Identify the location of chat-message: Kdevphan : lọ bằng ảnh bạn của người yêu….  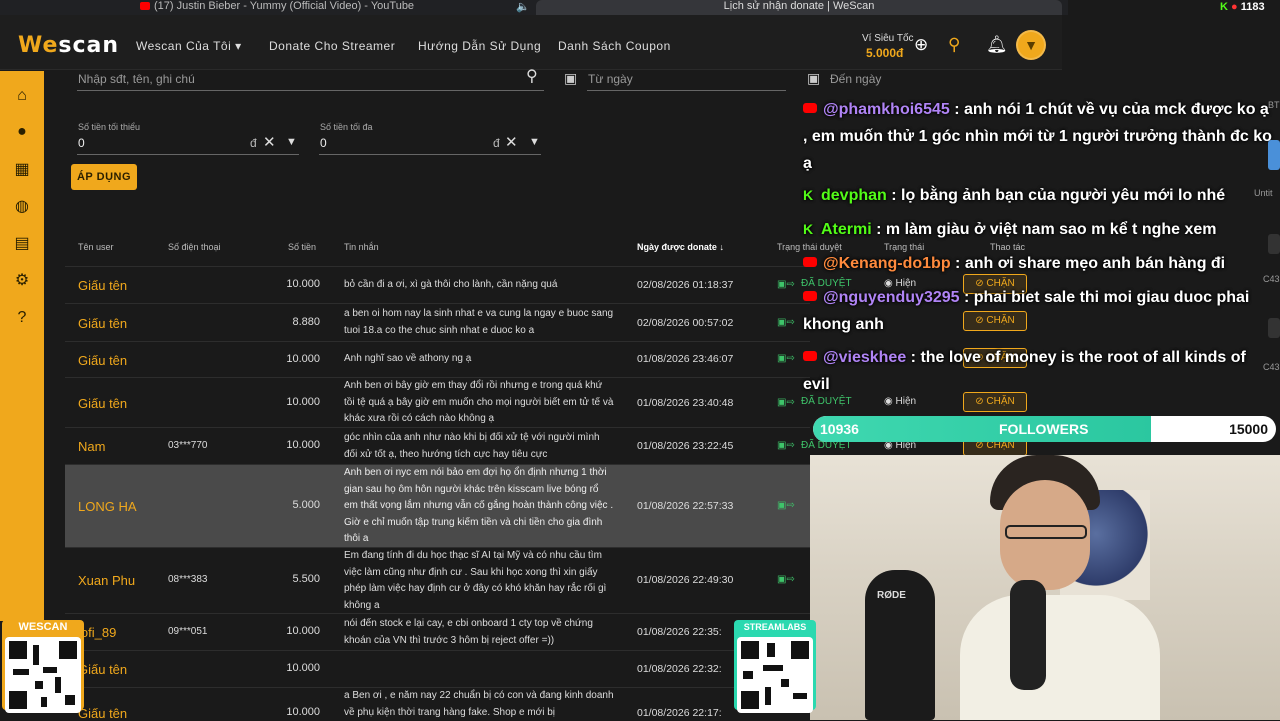
(1039, 195).